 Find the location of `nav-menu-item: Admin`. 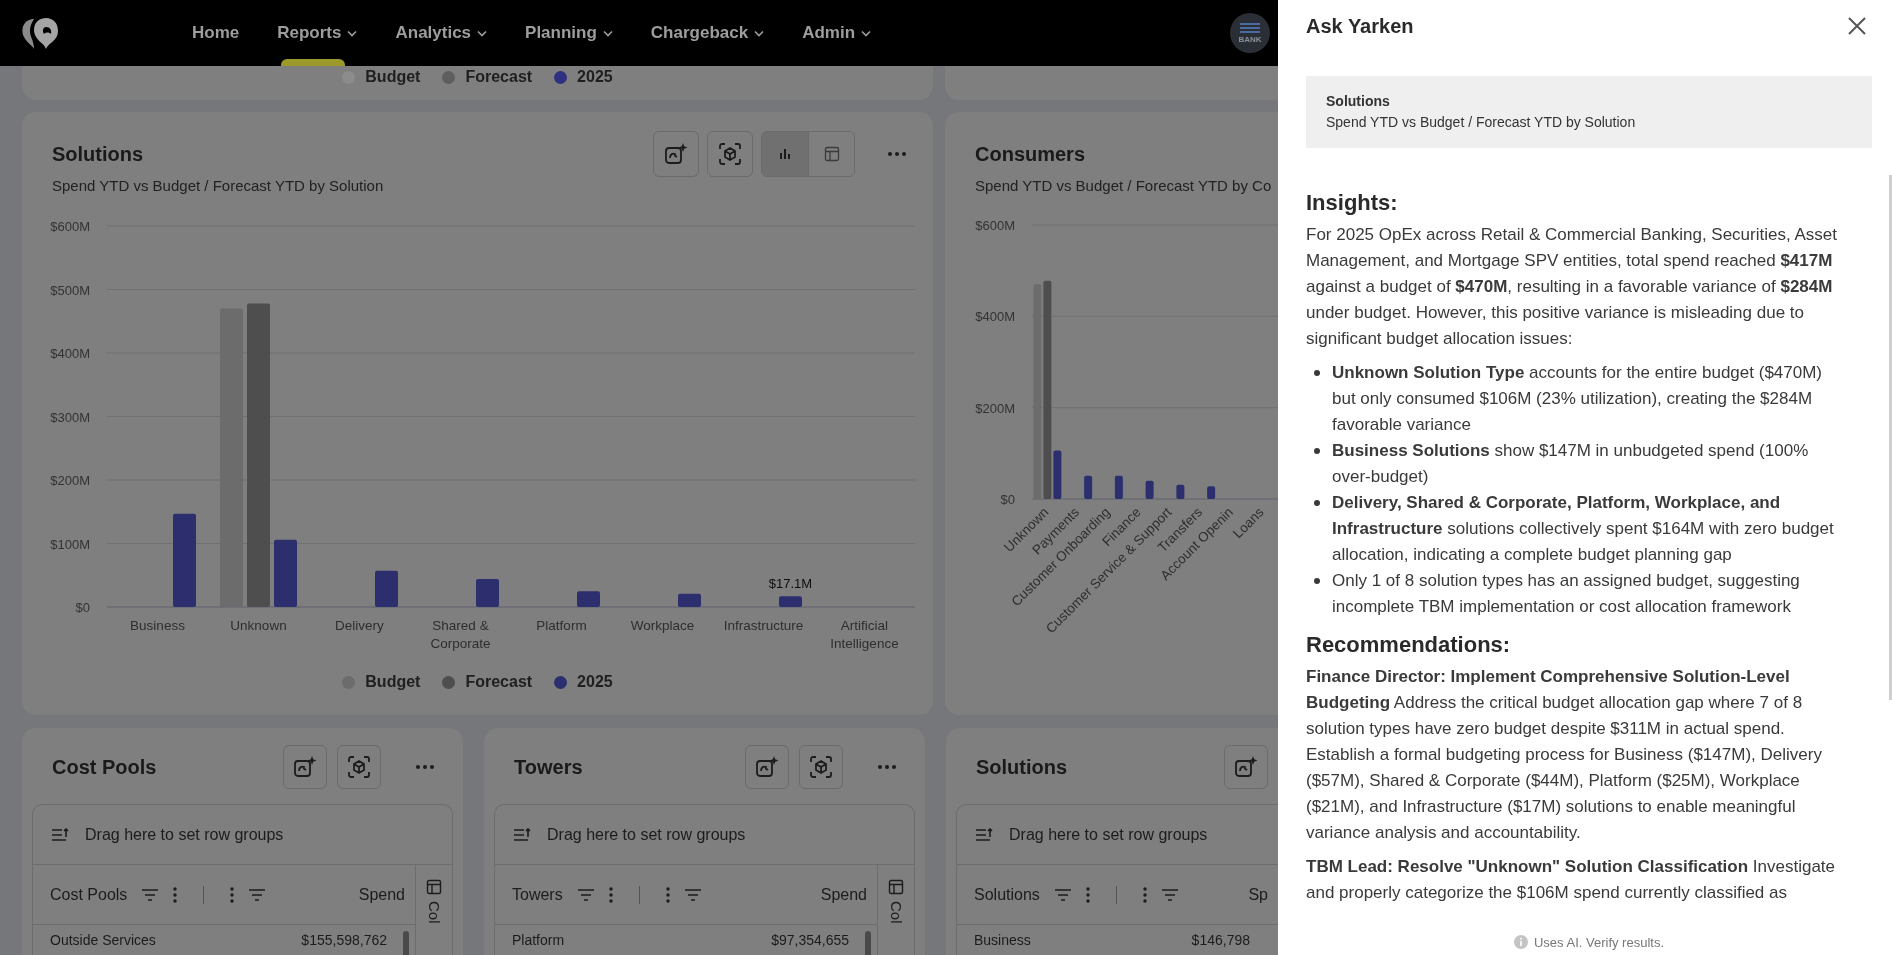

nav-menu-item: Admin is located at coordinates (837, 33).